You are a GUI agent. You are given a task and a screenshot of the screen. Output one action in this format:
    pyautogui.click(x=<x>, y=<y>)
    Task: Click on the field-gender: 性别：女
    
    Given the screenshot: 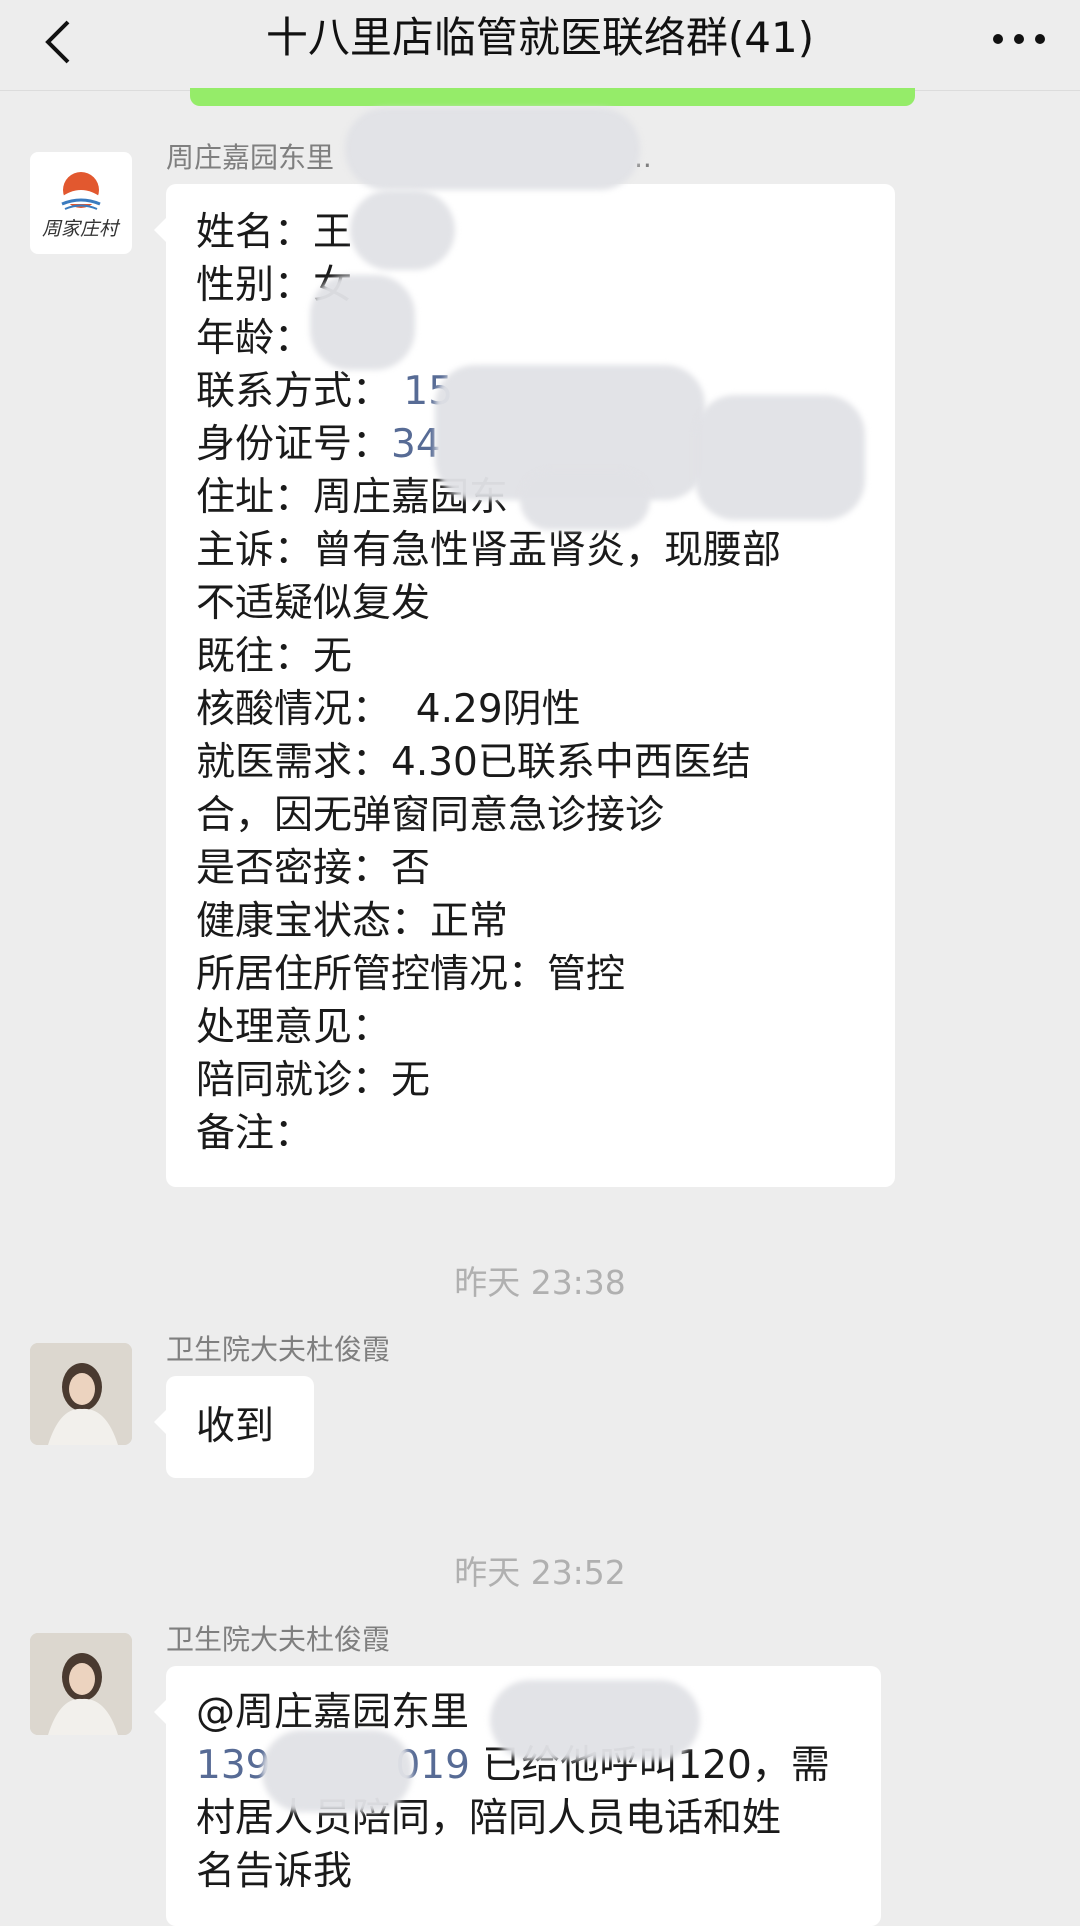 What is the action you would take?
    pyautogui.click(x=274, y=285)
    